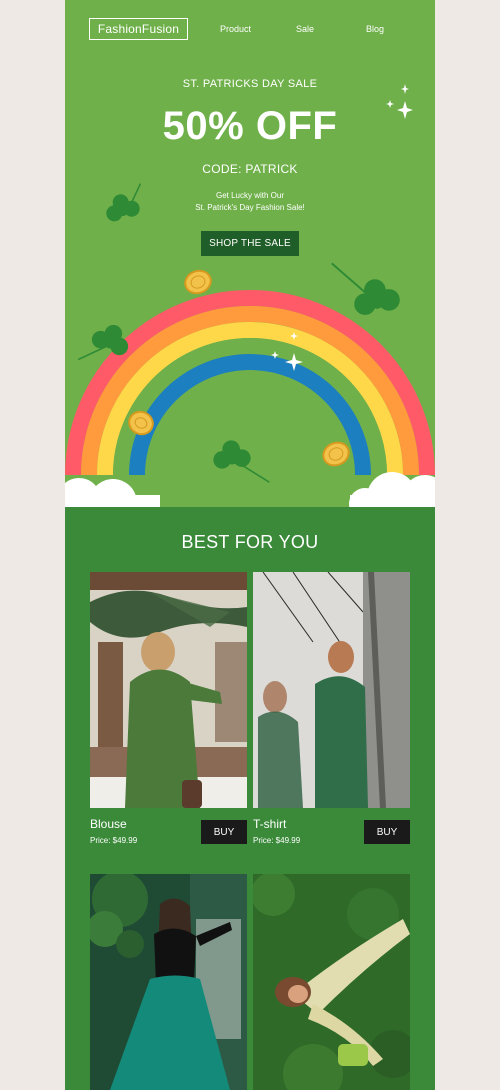 The height and width of the screenshot is (1090, 500). Describe the element at coordinates (250, 207) in the screenshot. I see `tagline-line-2: St. Patrick's Day Fashion Sale!` at that location.